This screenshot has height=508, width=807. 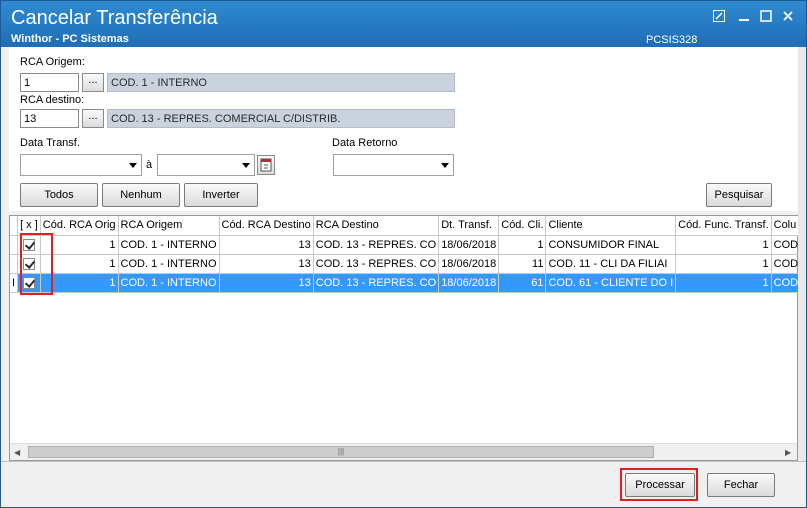 I want to click on data-retorno-label: Data Retorno, so click(x=365, y=143).